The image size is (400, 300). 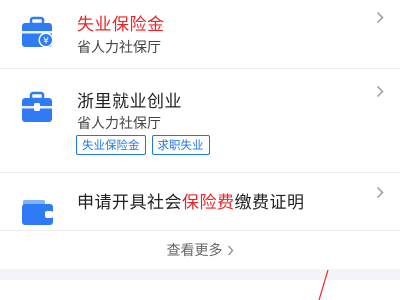 What do you see at coordinates (121, 25) in the screenshot?
I see `item-title: 失业保险金` at bounding box center [121, 25].